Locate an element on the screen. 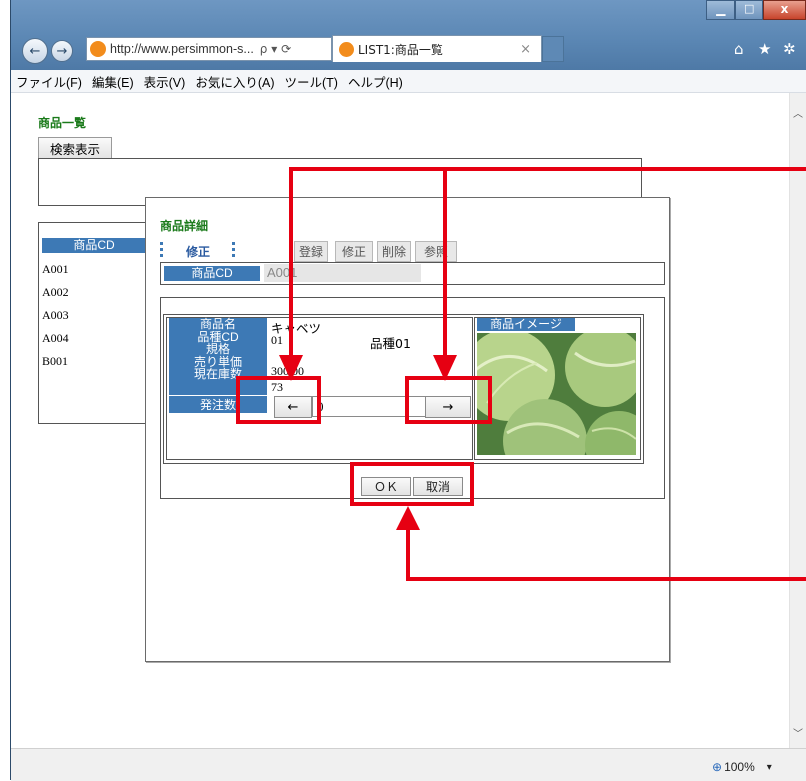 Image resolution: width=806 pixels, height=781 pixels. annotation-arrowheads is located at coordinates (368, 442).